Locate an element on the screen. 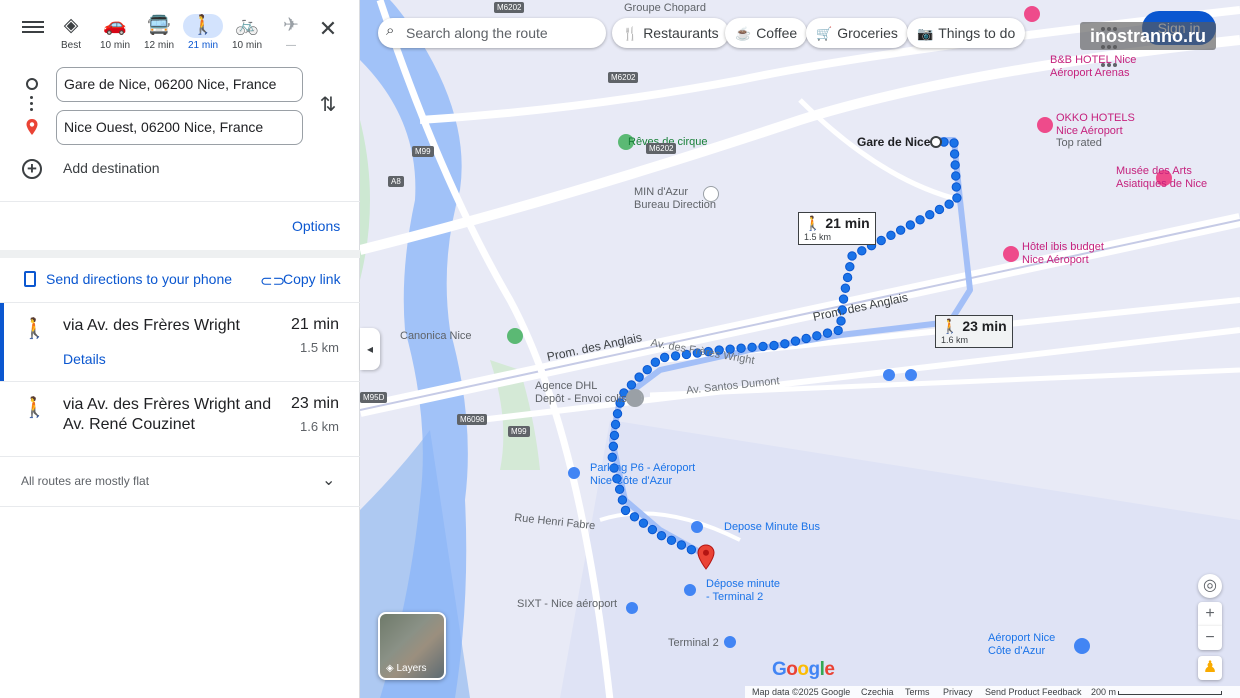 This screenshot has width=1240, height=698. copy-link-button: Copy link is located at coordinates (312, 279).